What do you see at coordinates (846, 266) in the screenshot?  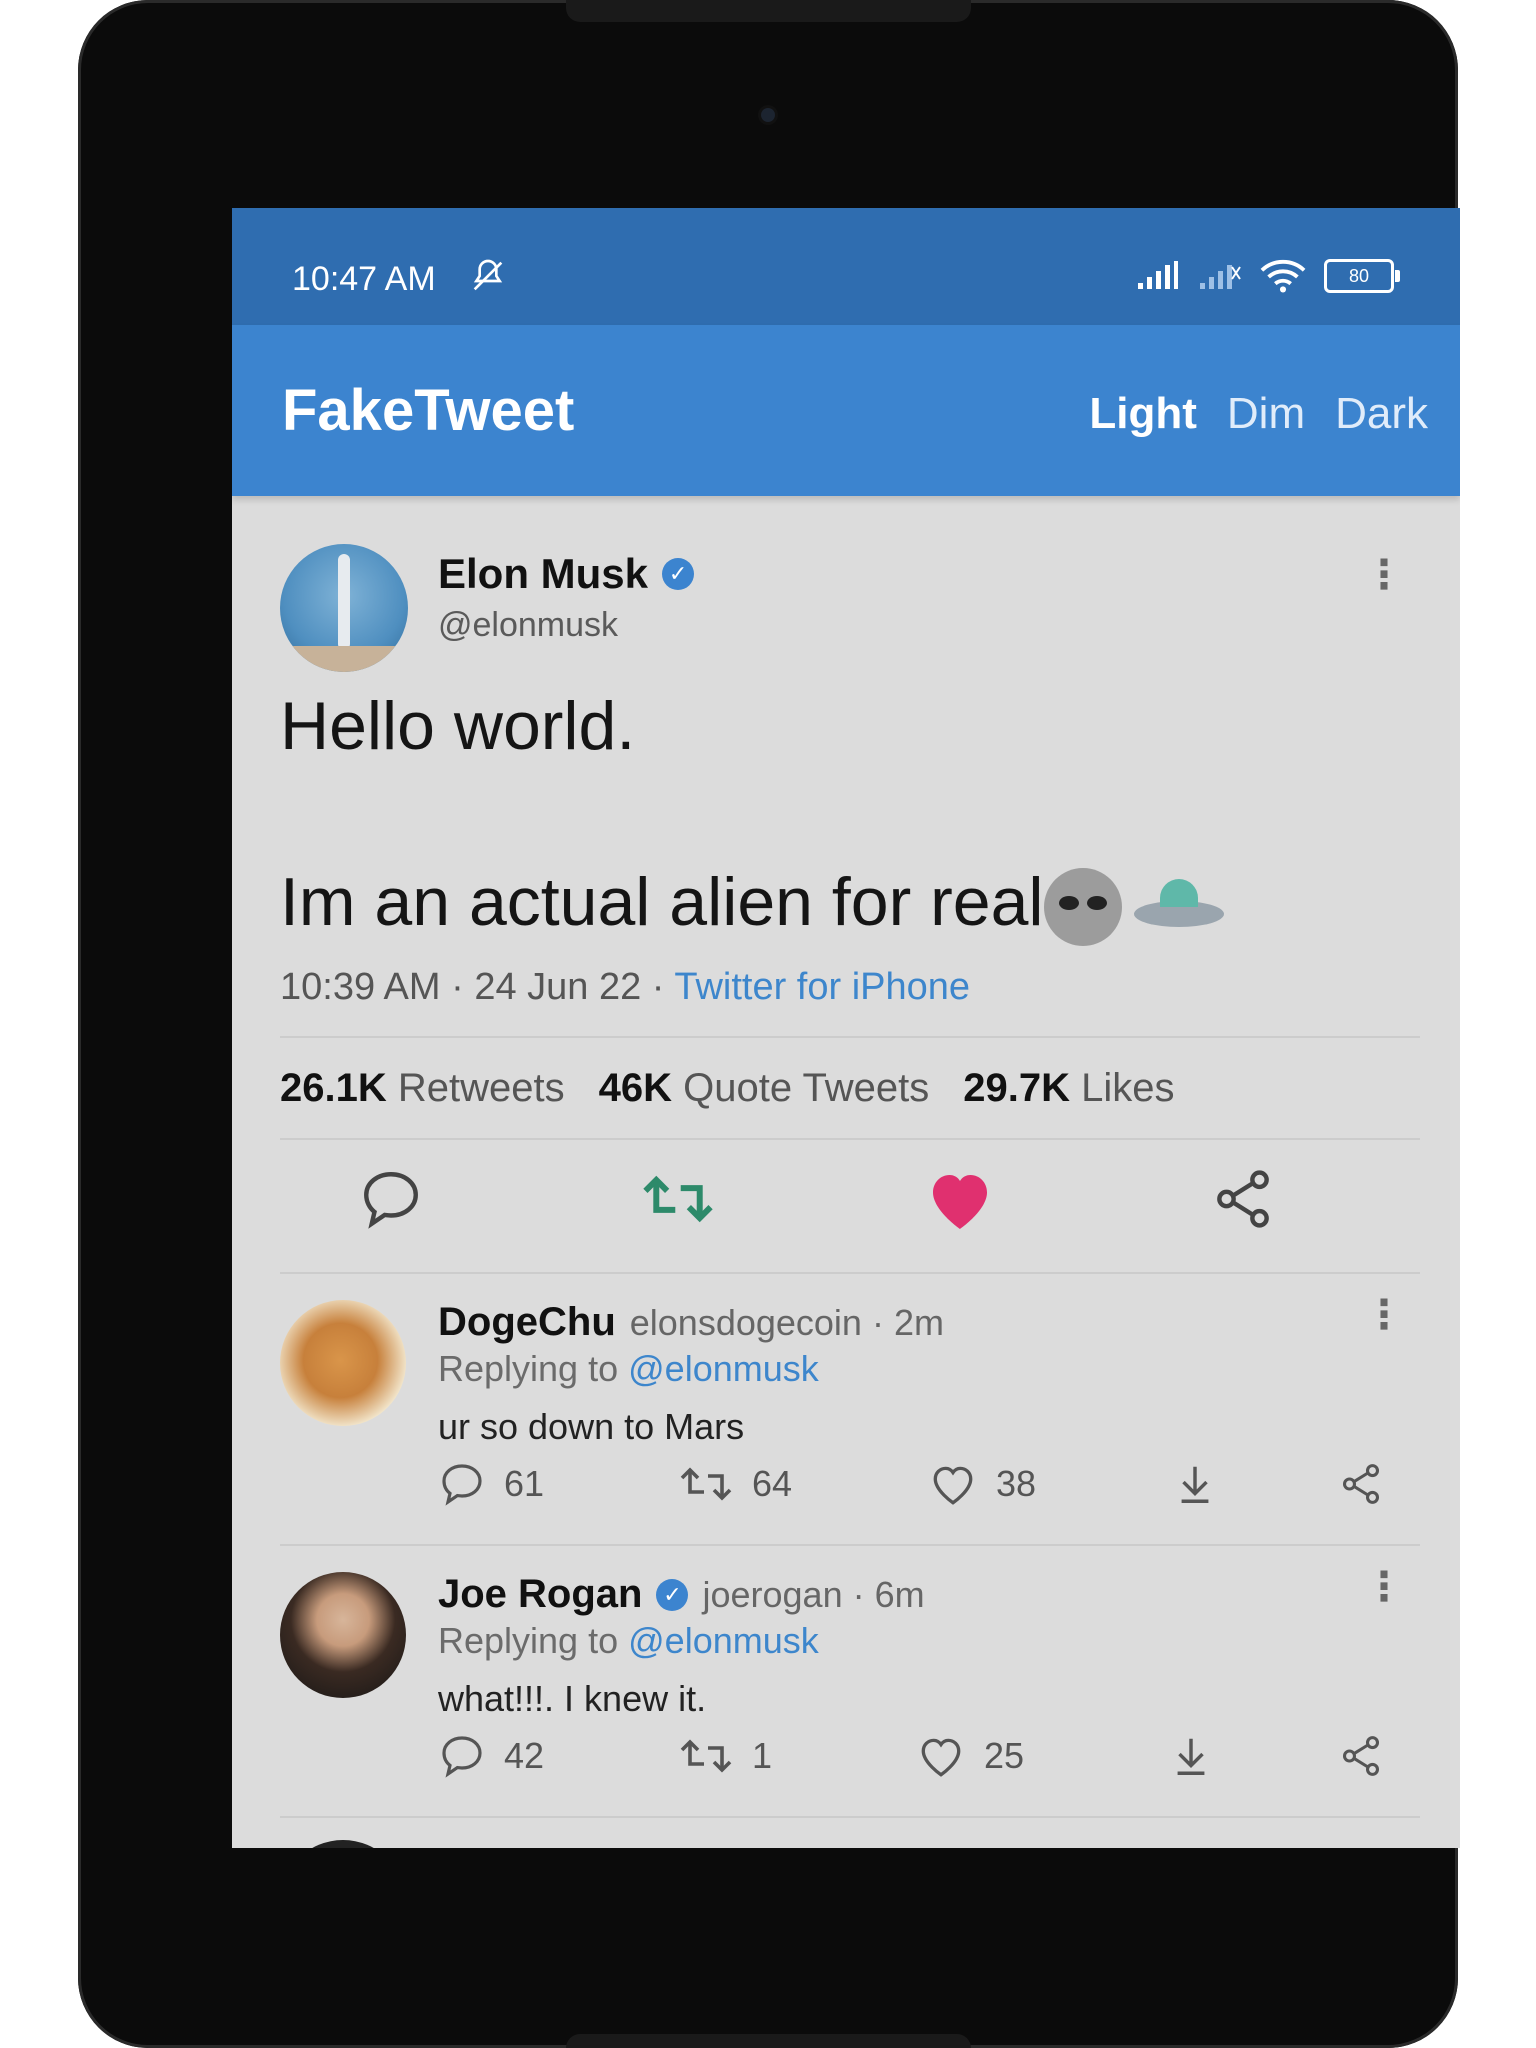 I see `status-bar: 10:47 AM 80` at bounding box center [846, 266].